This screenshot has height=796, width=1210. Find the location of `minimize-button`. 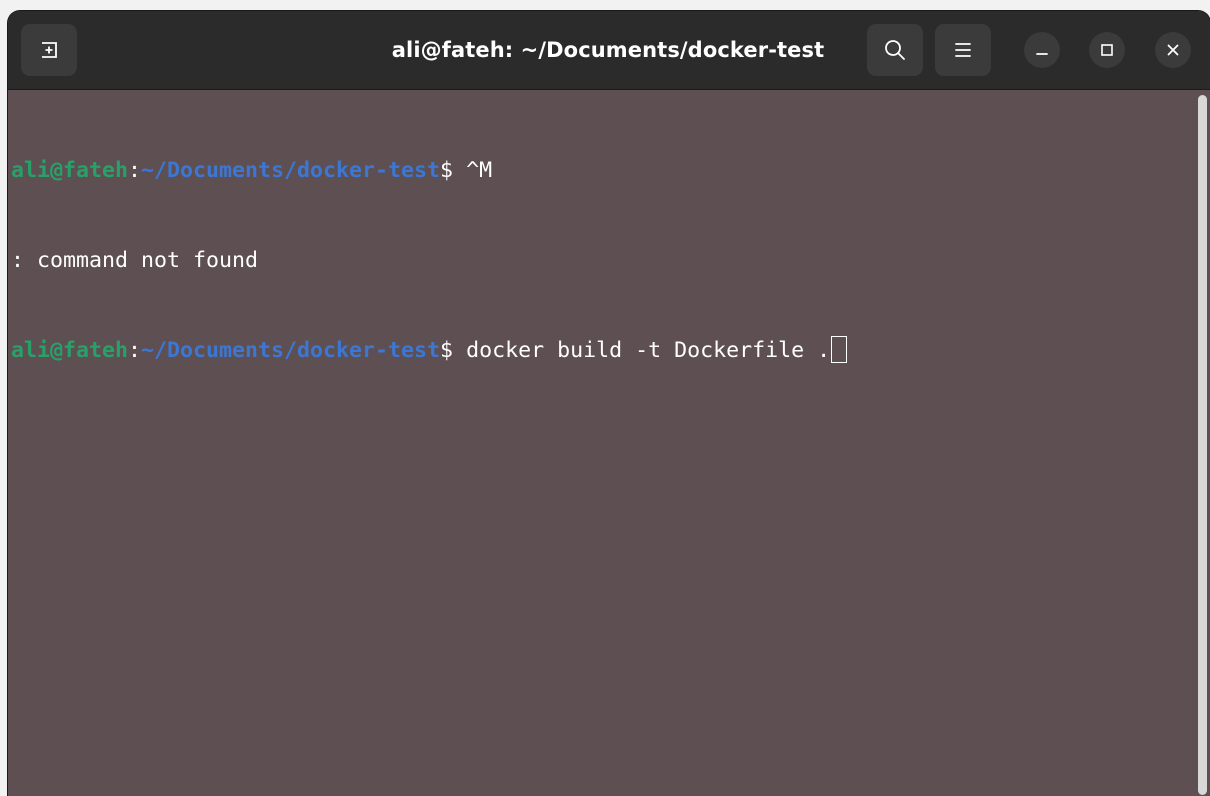

minimize-button is located at coordinates (1042, 50).